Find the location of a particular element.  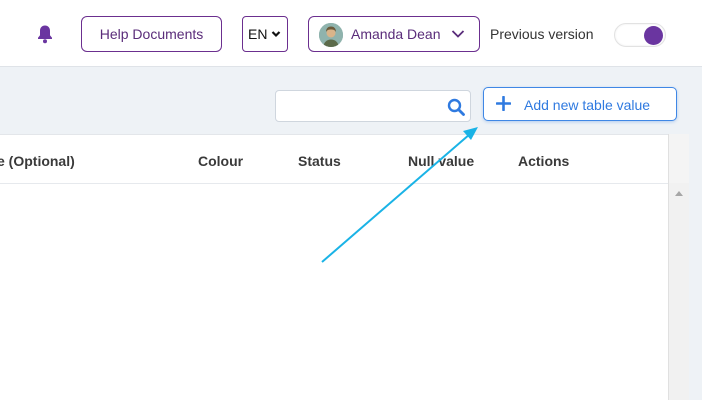

bell-icon is located at coordinates (45, 34).